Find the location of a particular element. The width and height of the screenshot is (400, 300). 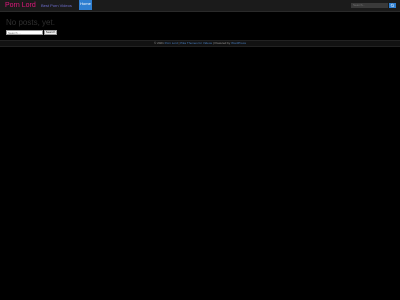

site-title-link: Porn Lord is located at coordinates (20, 5).